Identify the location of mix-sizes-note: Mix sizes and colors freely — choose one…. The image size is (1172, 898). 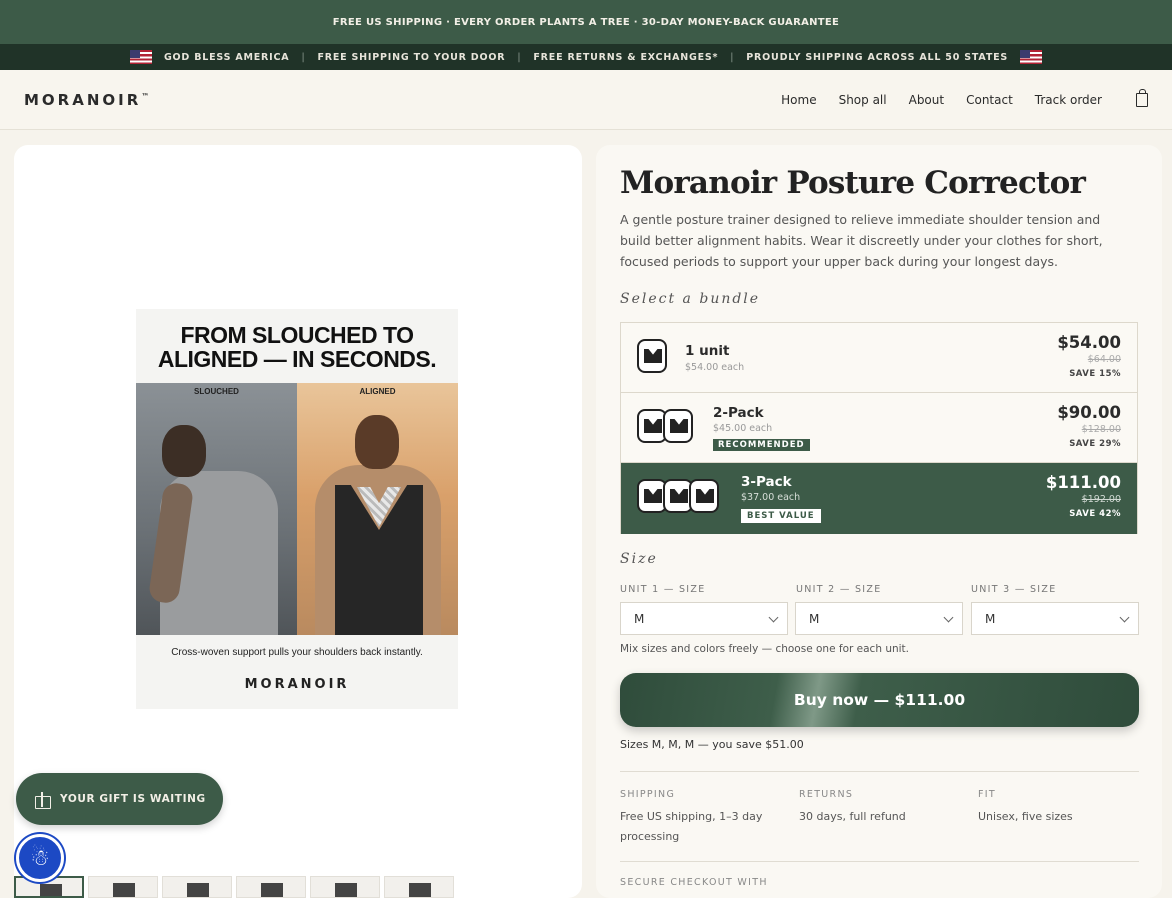
(764, 649).